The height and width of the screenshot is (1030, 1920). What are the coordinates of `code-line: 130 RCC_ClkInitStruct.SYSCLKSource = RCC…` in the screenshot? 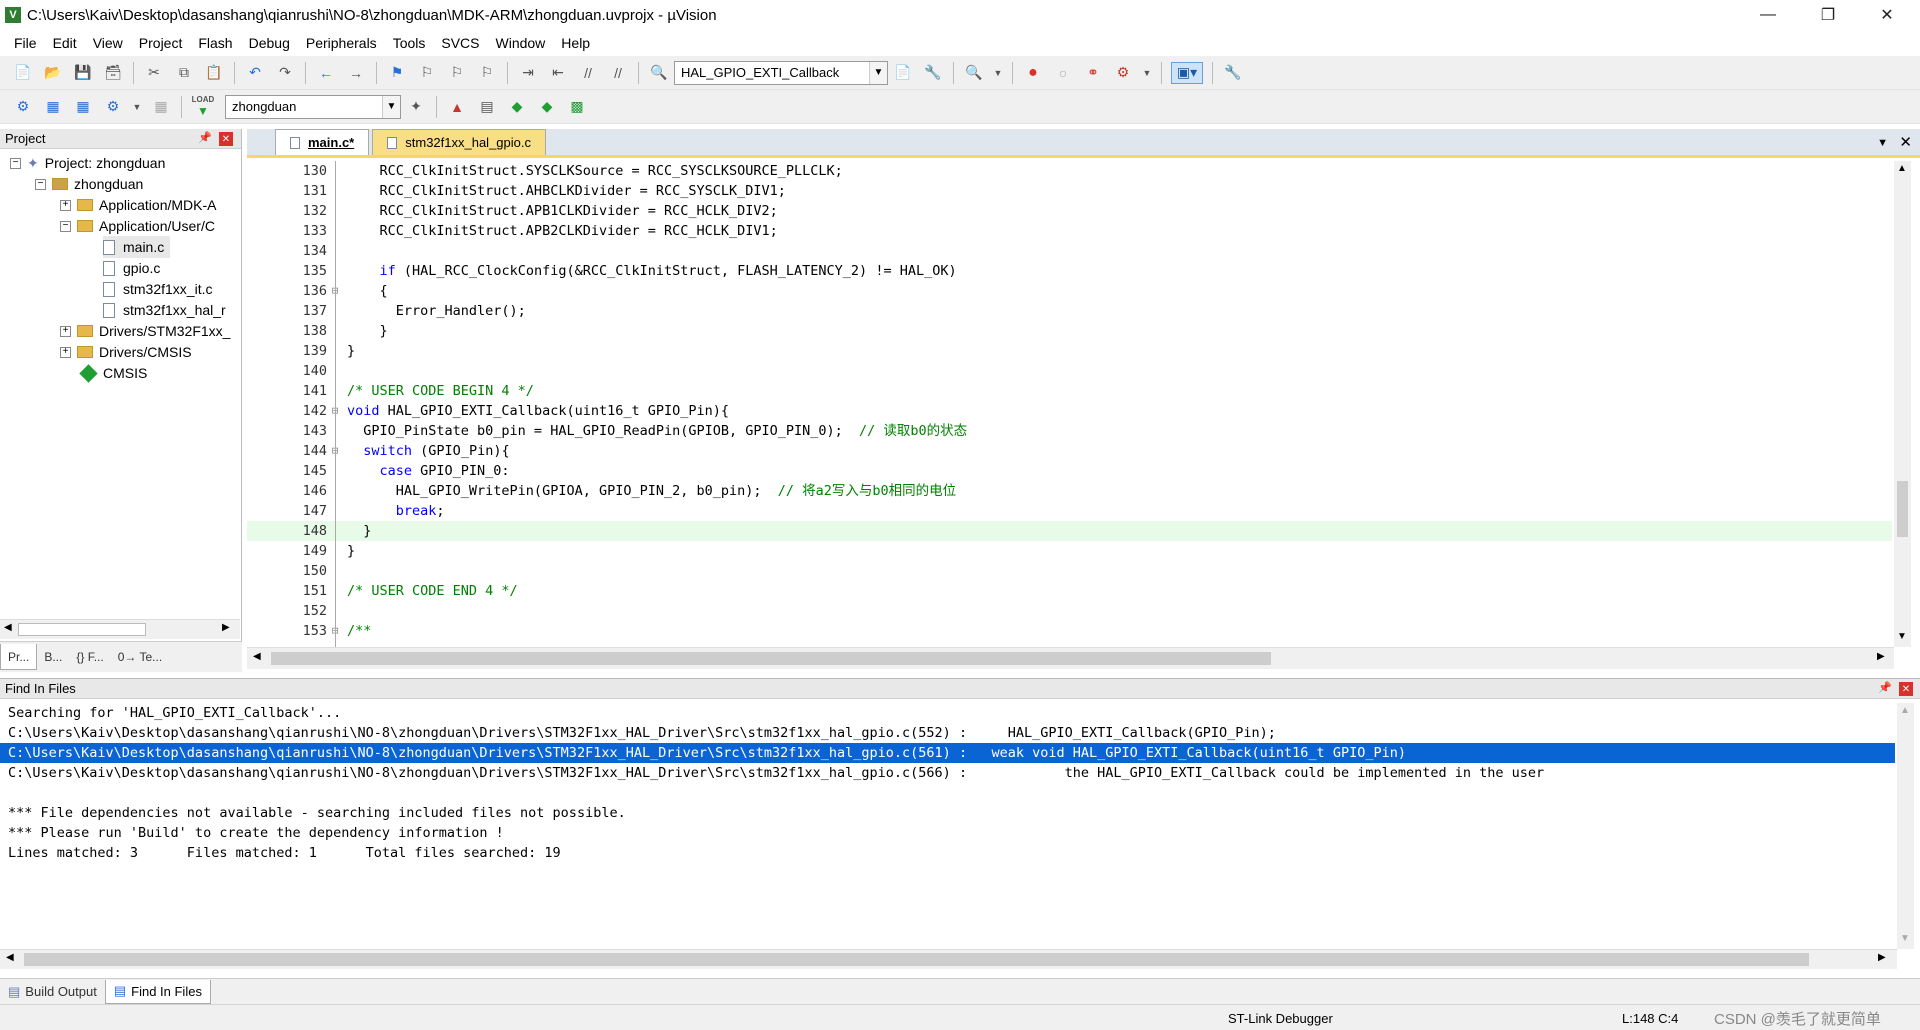 It's located at (1069, 171).